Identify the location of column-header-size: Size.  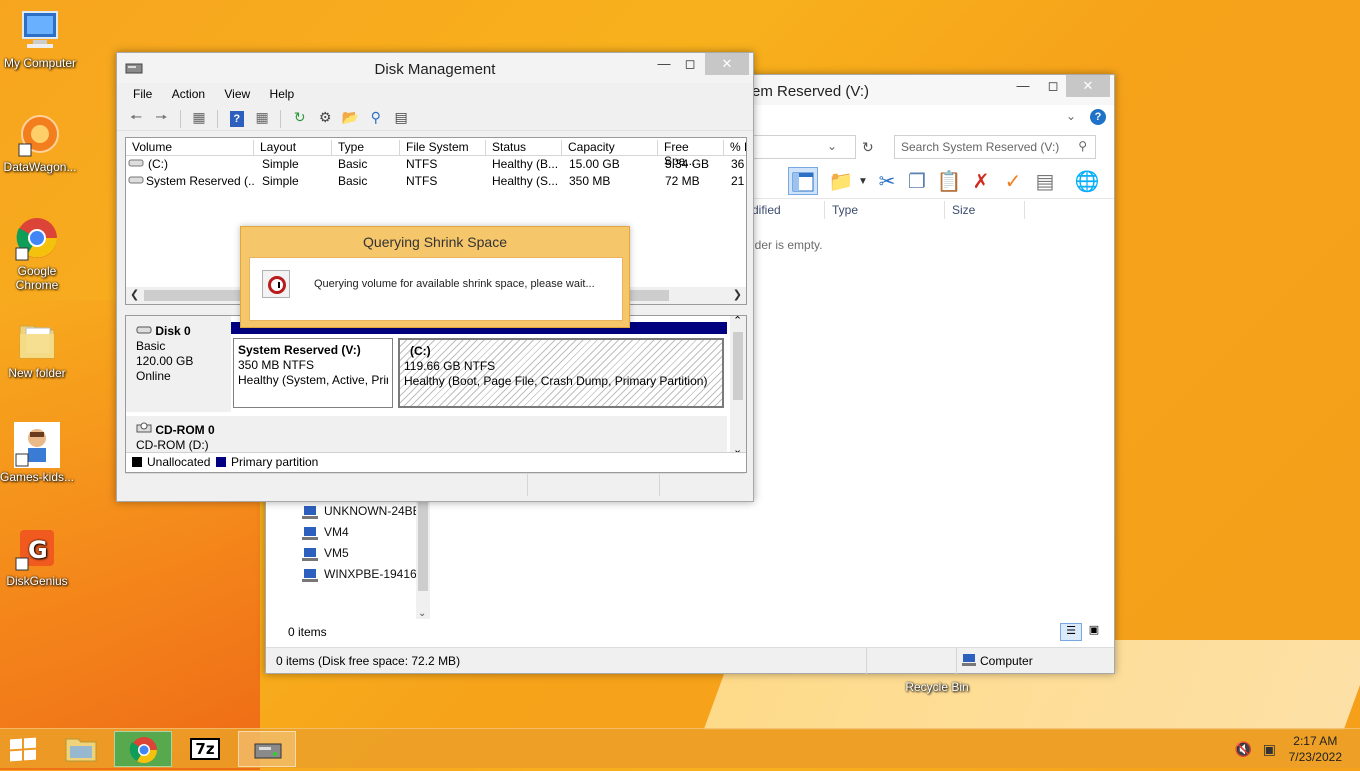
(963, 210).